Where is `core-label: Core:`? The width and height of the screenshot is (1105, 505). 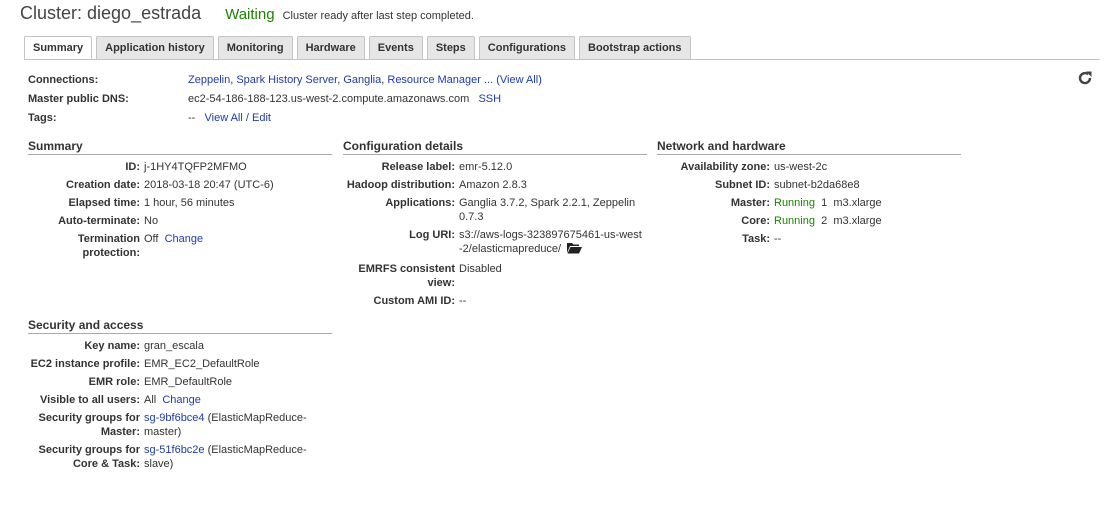
core-label: Core: is located at coordinates (755, 221).